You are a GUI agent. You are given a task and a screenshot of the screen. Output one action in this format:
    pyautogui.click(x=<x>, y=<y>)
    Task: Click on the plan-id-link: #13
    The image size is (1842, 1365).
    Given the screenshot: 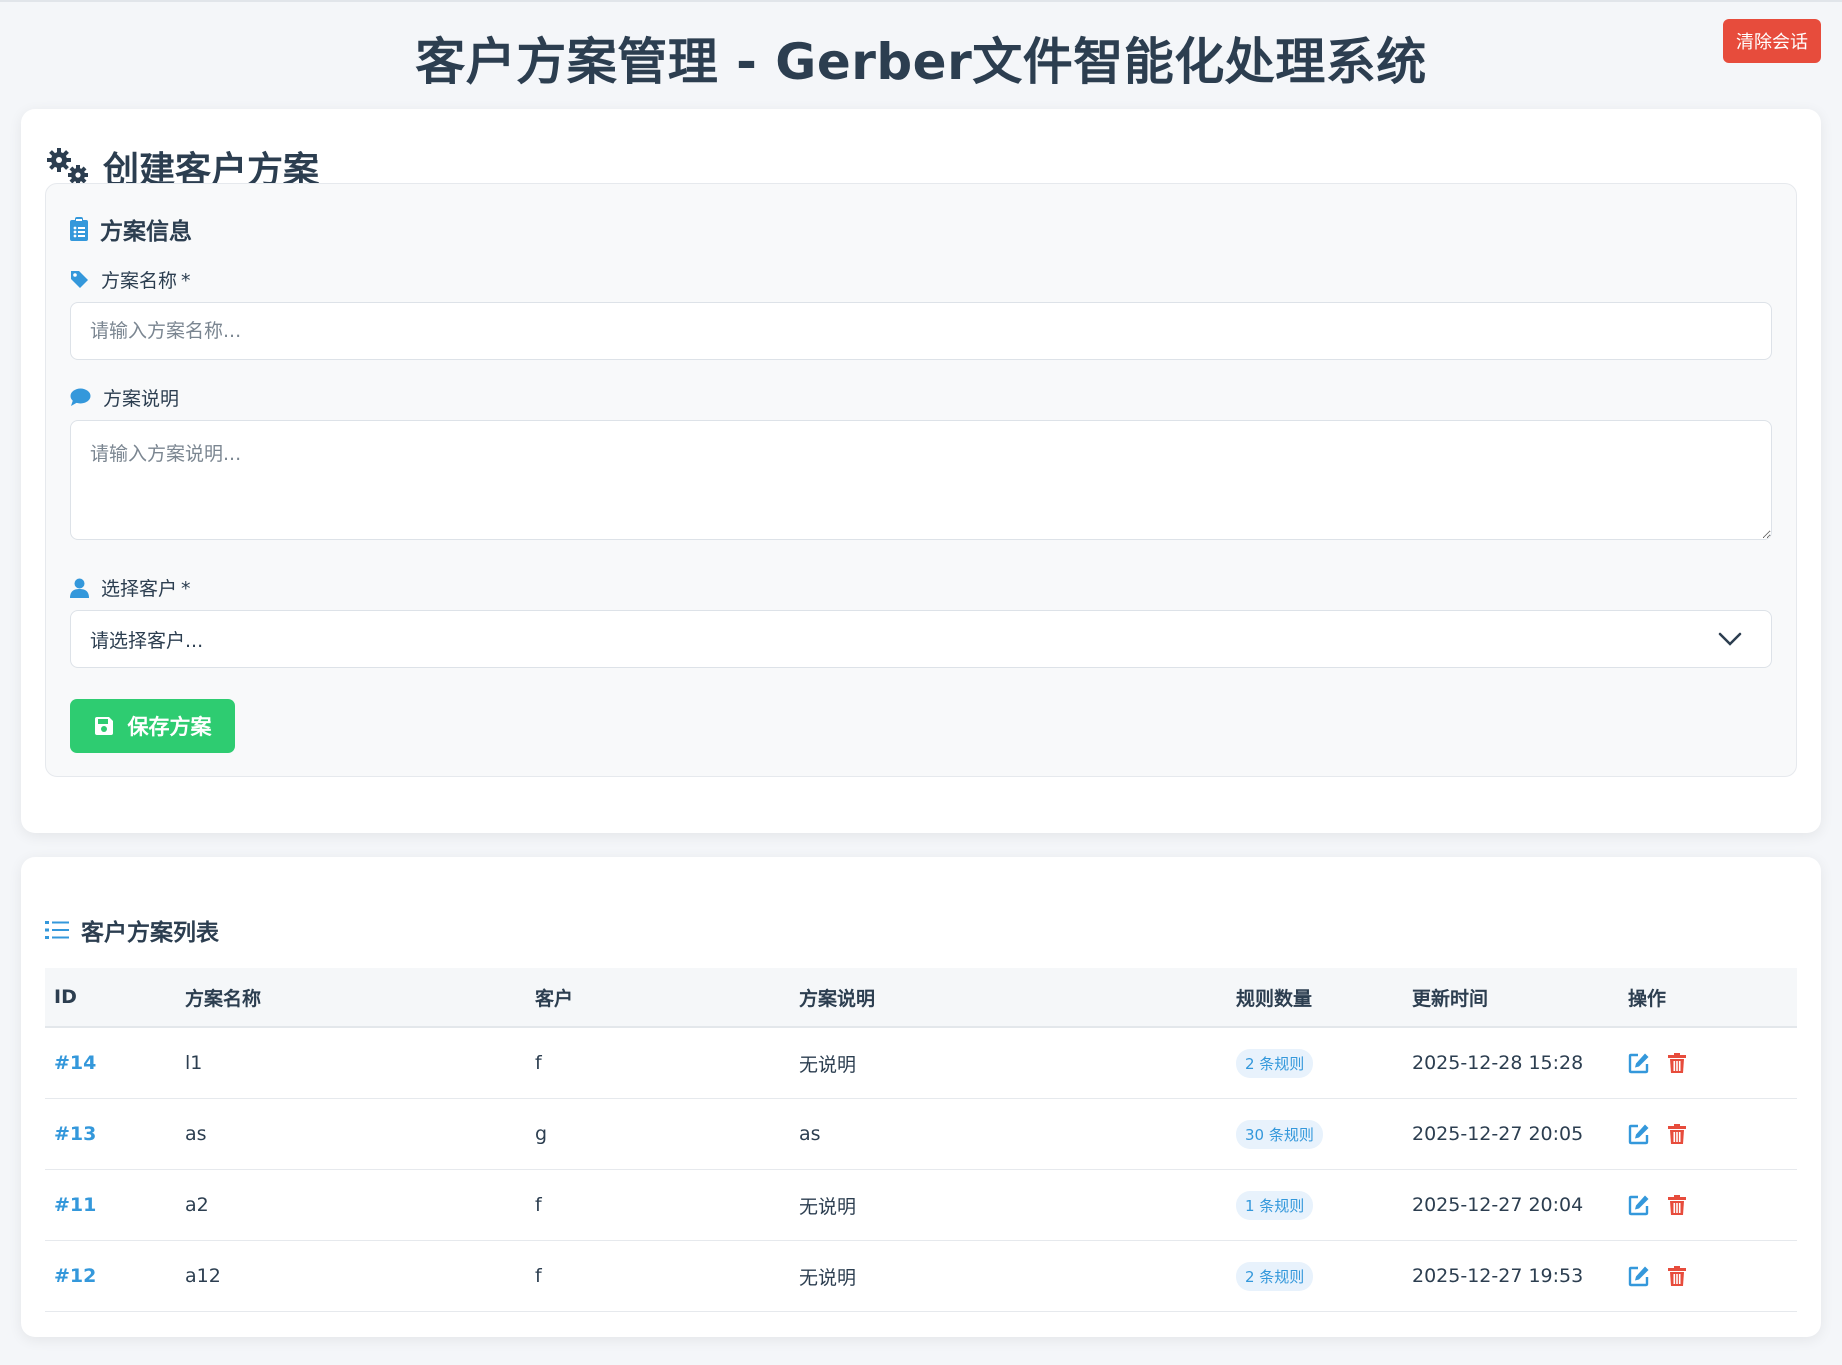 What is the action you would take?
    pyautogui.click(x=75, y=1134)
    